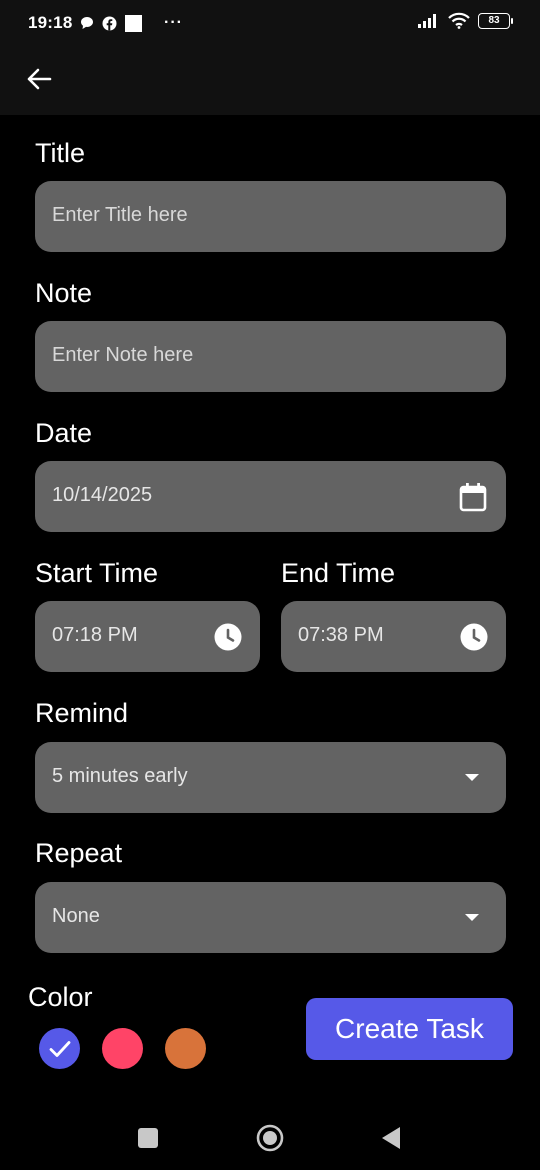  I want to click on title-input: Enter Title here, so click(270, 216).